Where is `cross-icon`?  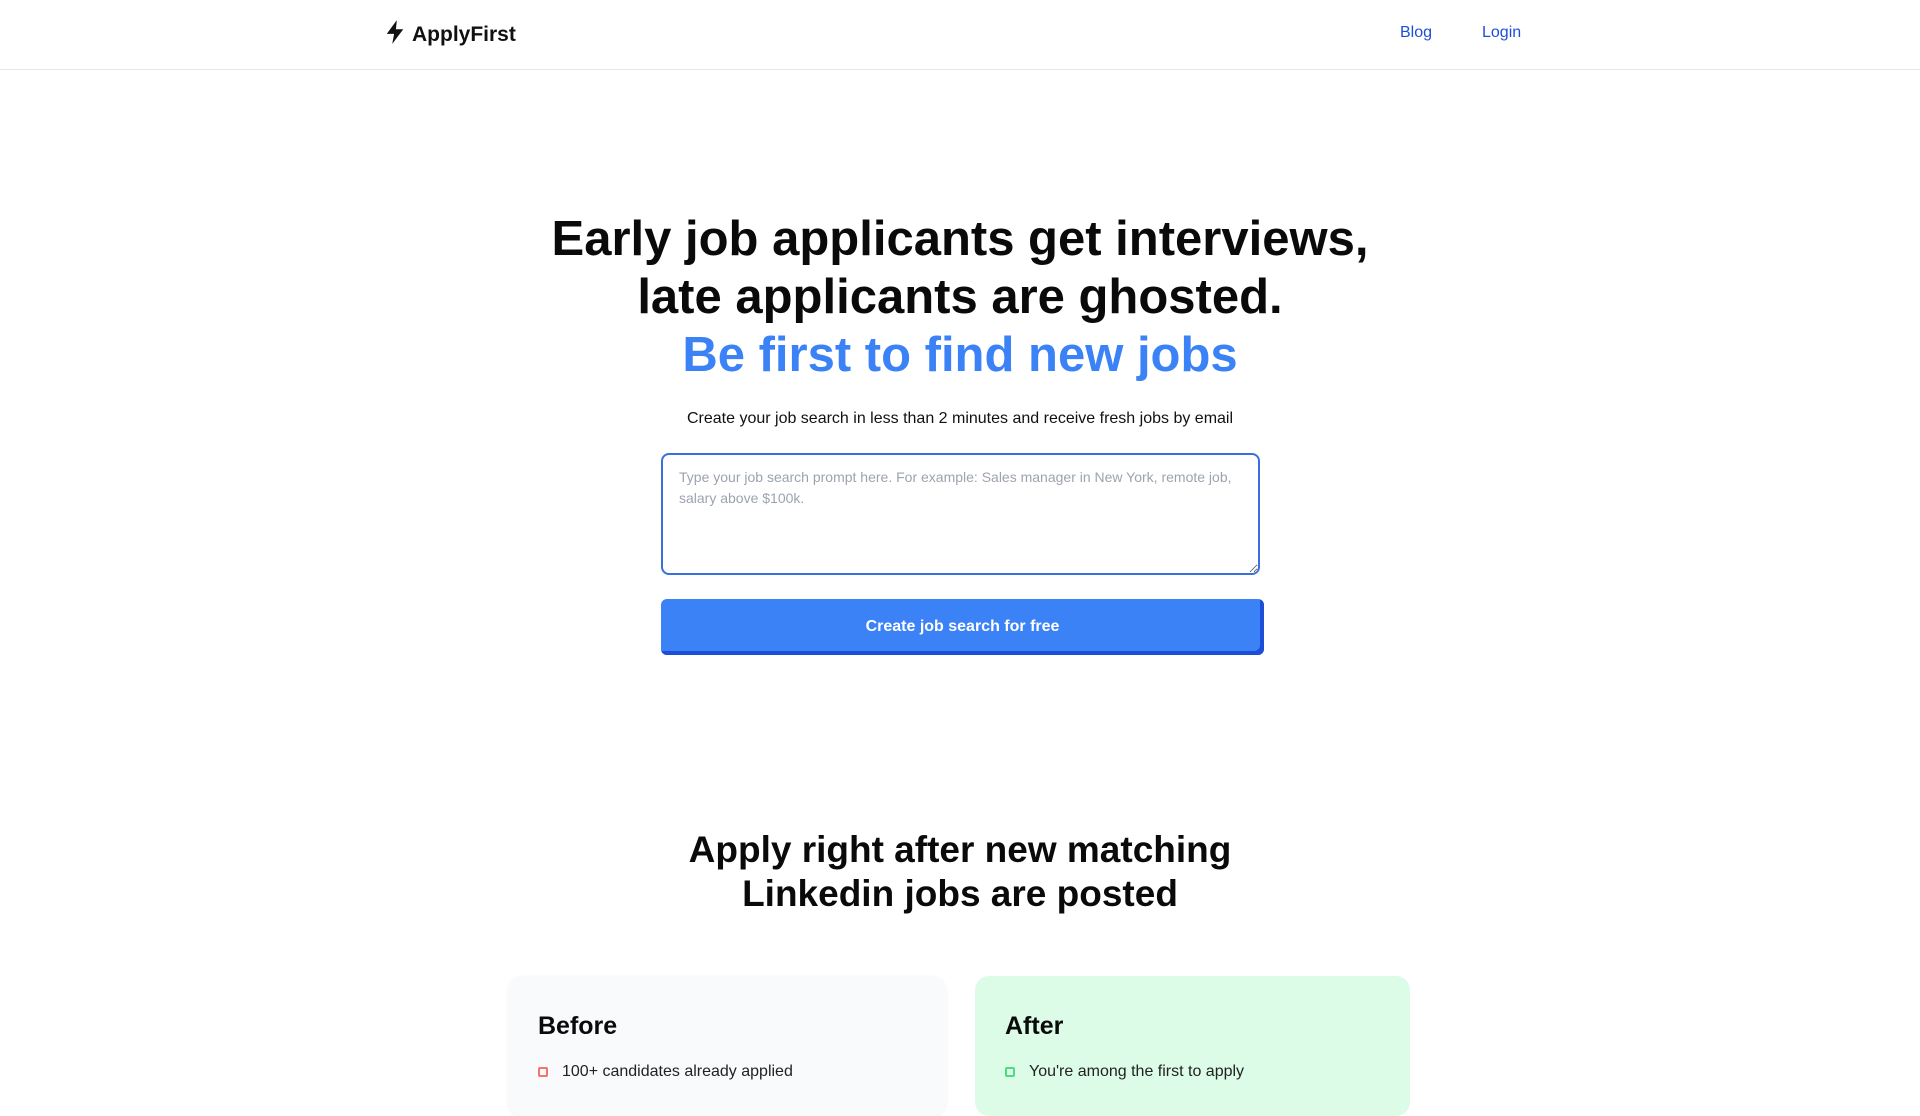 cross-icon is located at coordinates (543, 1072).